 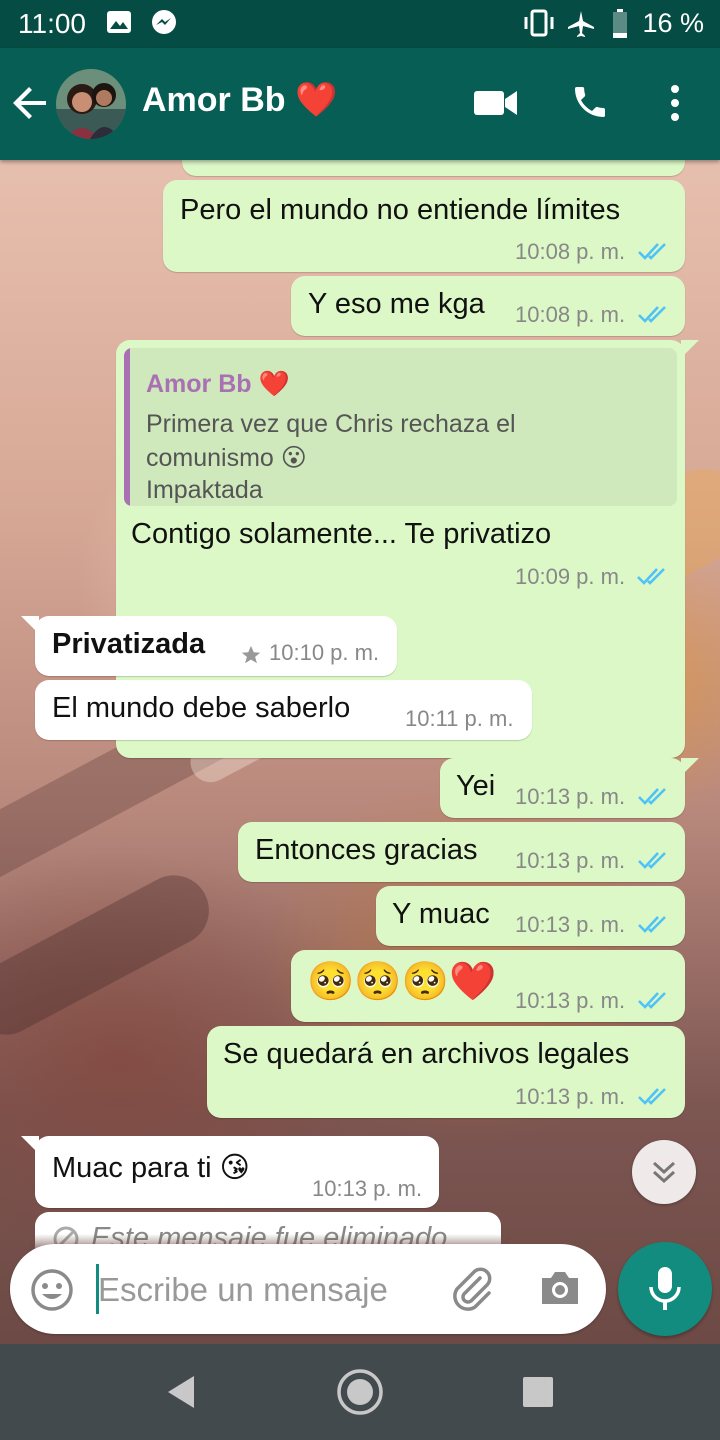 I want to click on status-time: 11:00, so click(x=52, y=23).